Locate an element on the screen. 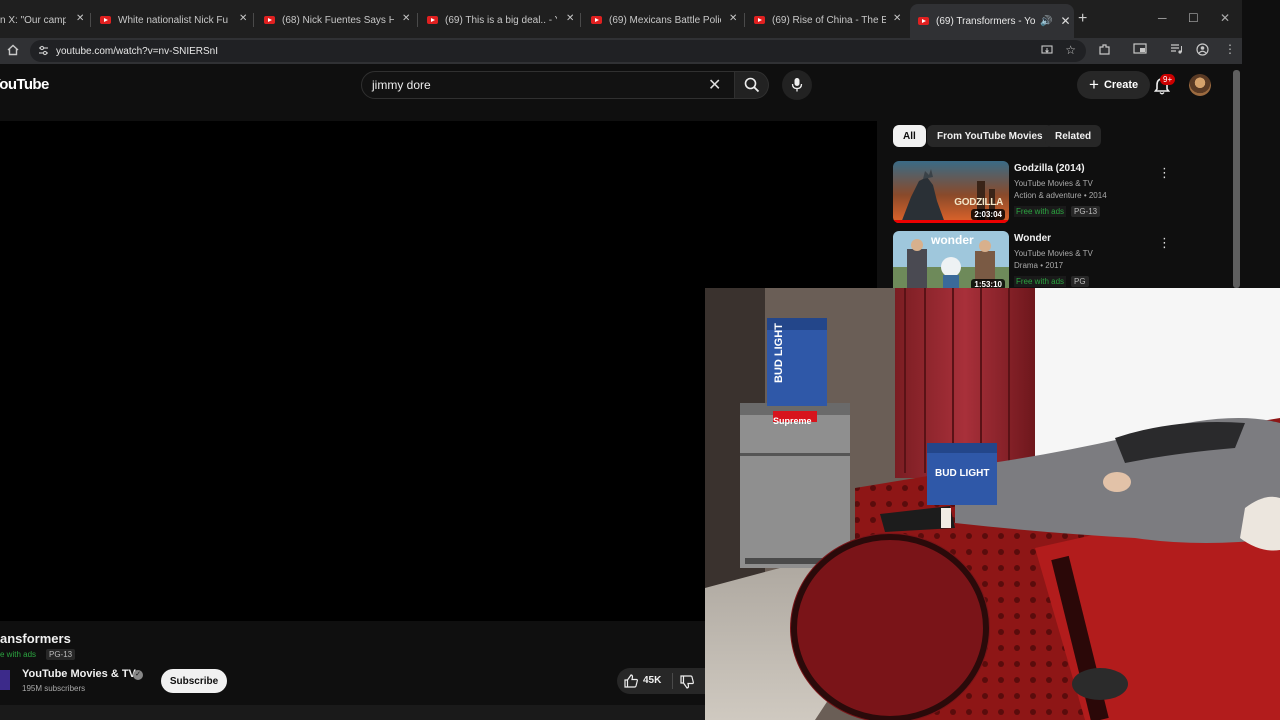  home-icon is located at coordinates (13, 50).